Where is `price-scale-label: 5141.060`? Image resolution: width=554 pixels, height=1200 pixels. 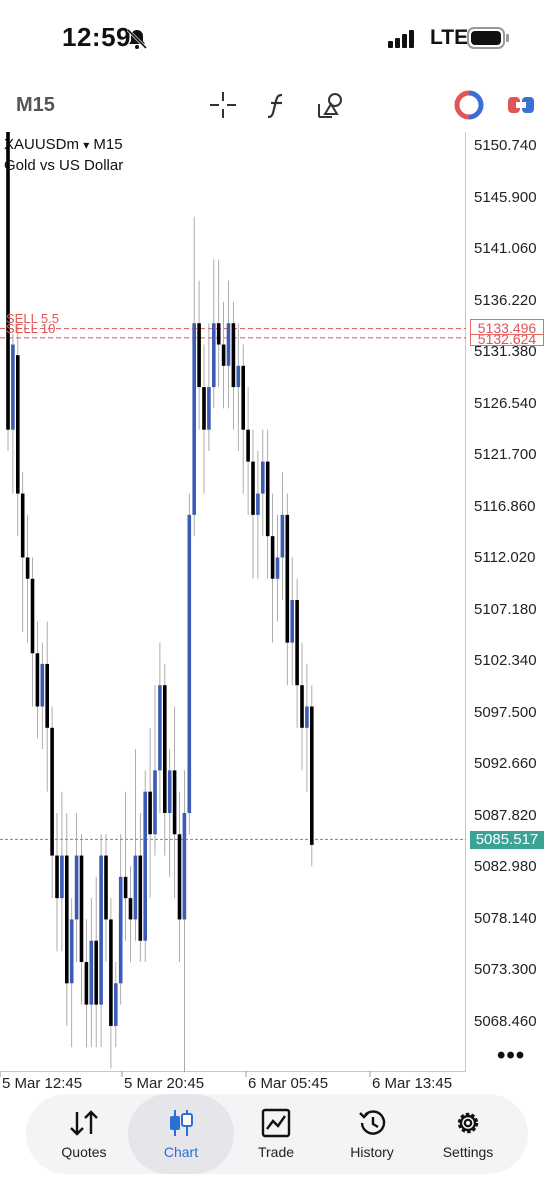
price-scale-label: 5141.060 is located at coordinates (505, 248).